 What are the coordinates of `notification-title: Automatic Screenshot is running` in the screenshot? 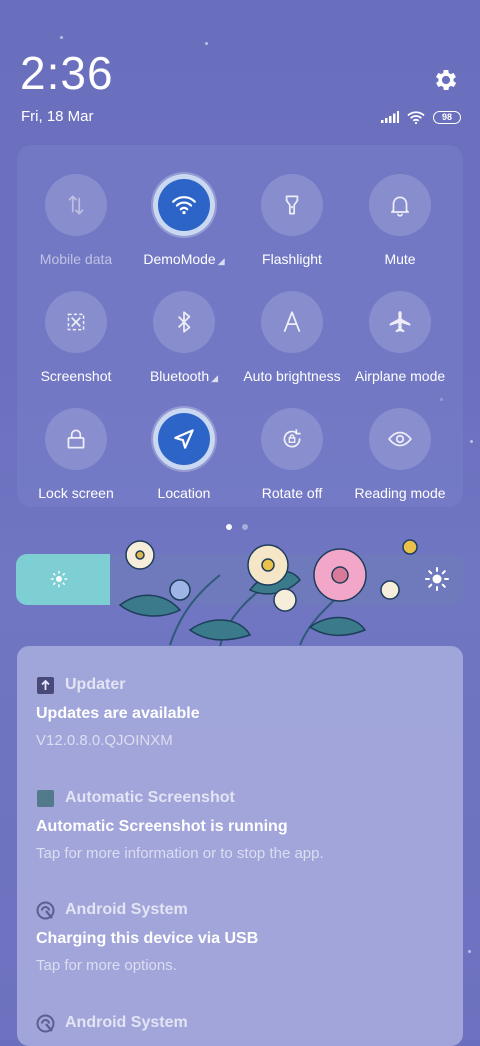 It's located at (162, 826).